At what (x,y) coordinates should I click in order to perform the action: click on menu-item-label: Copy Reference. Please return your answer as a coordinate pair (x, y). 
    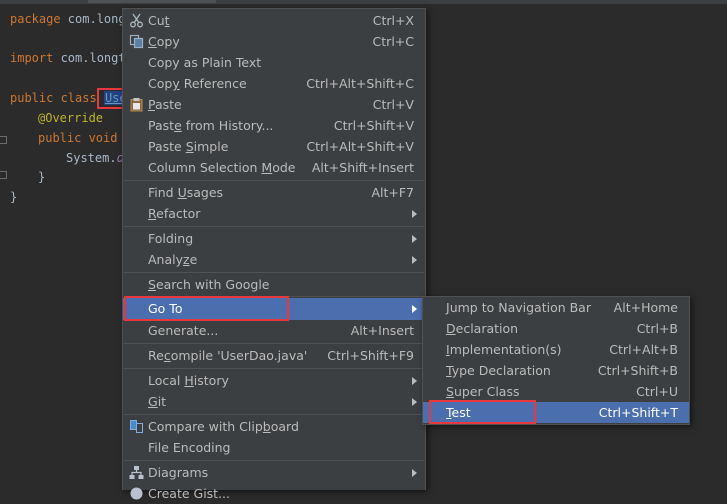
    Looking at the image, I should click on (197, 83).